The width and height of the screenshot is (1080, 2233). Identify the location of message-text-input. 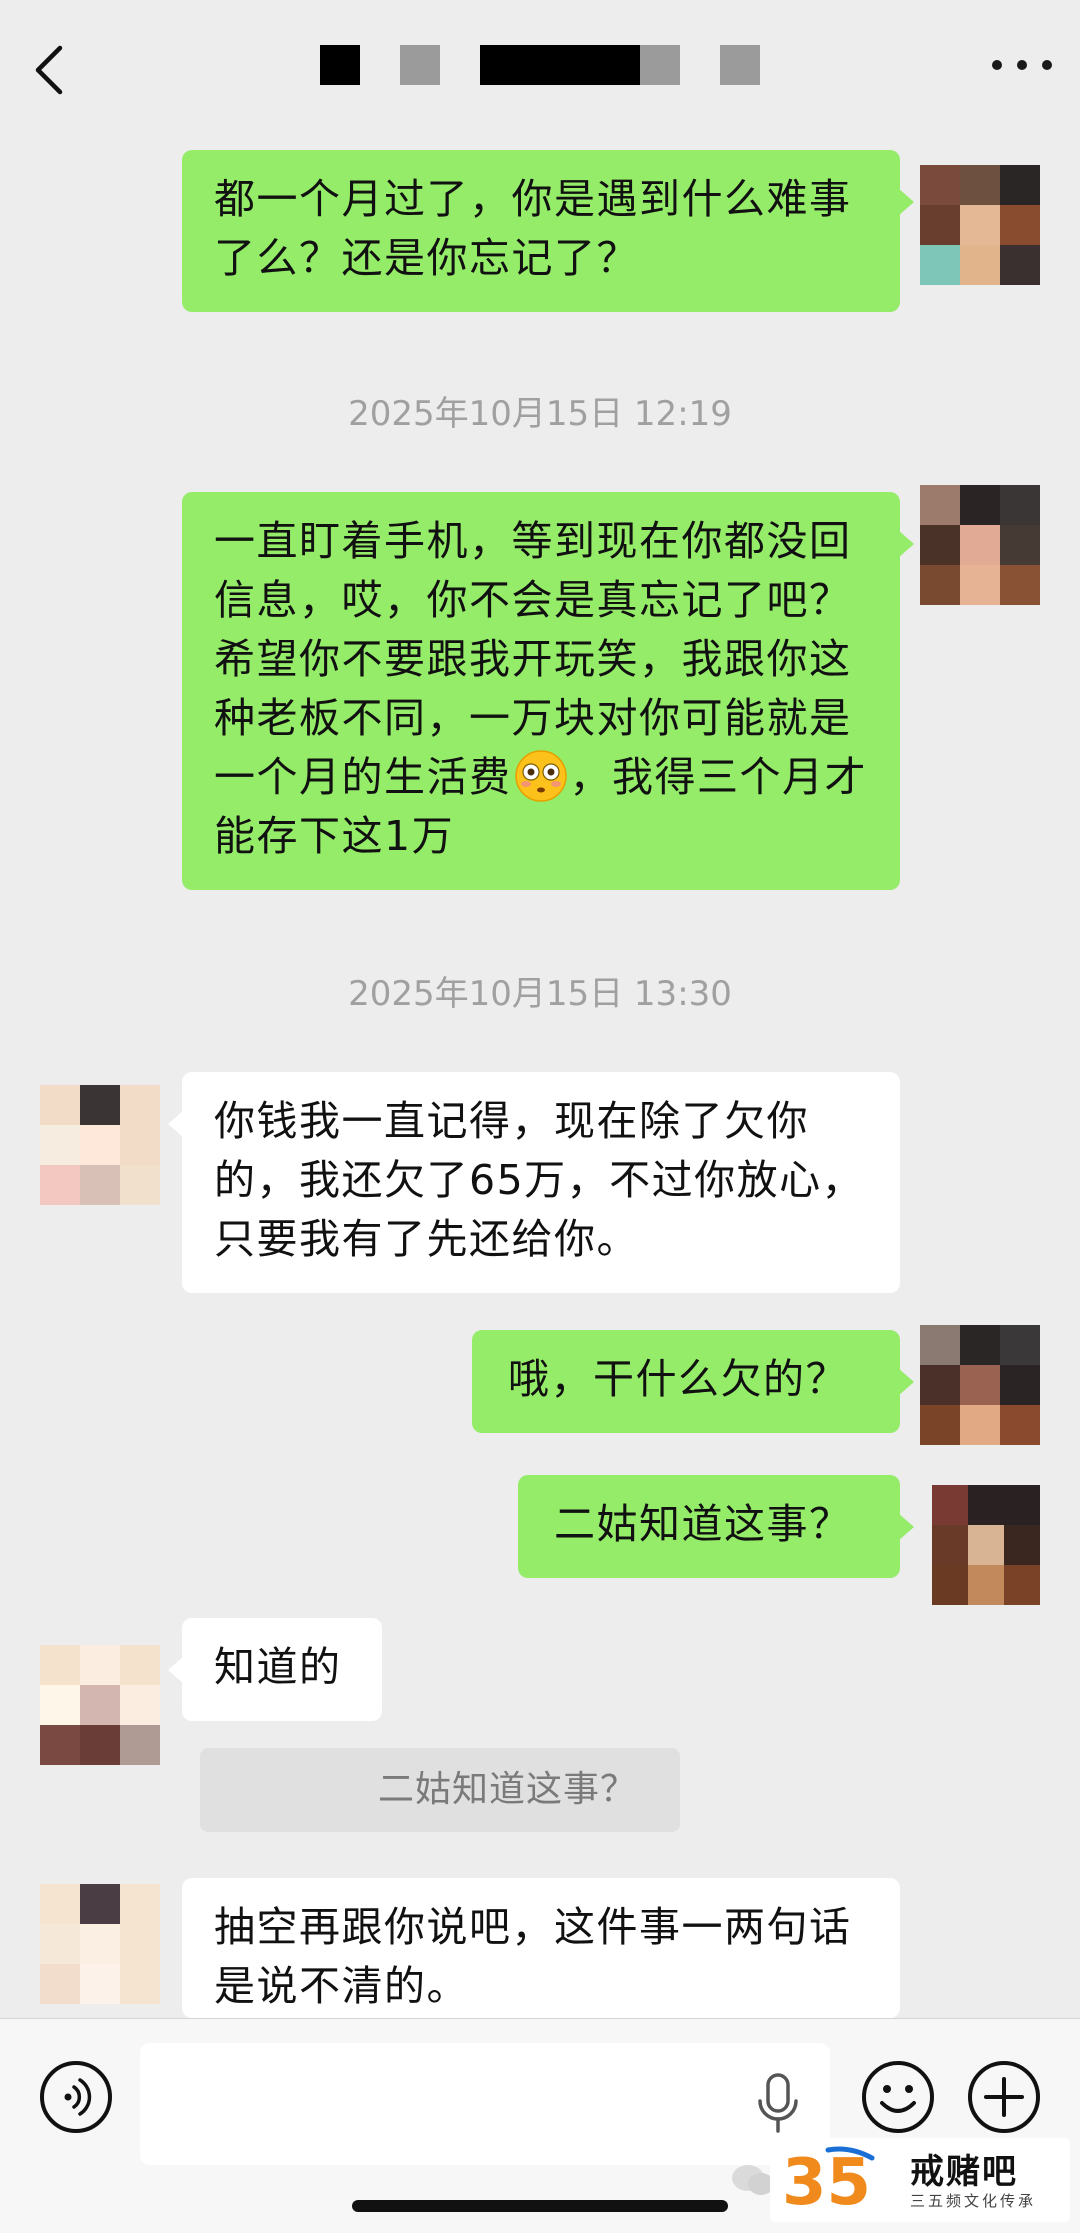
(485, 2104).